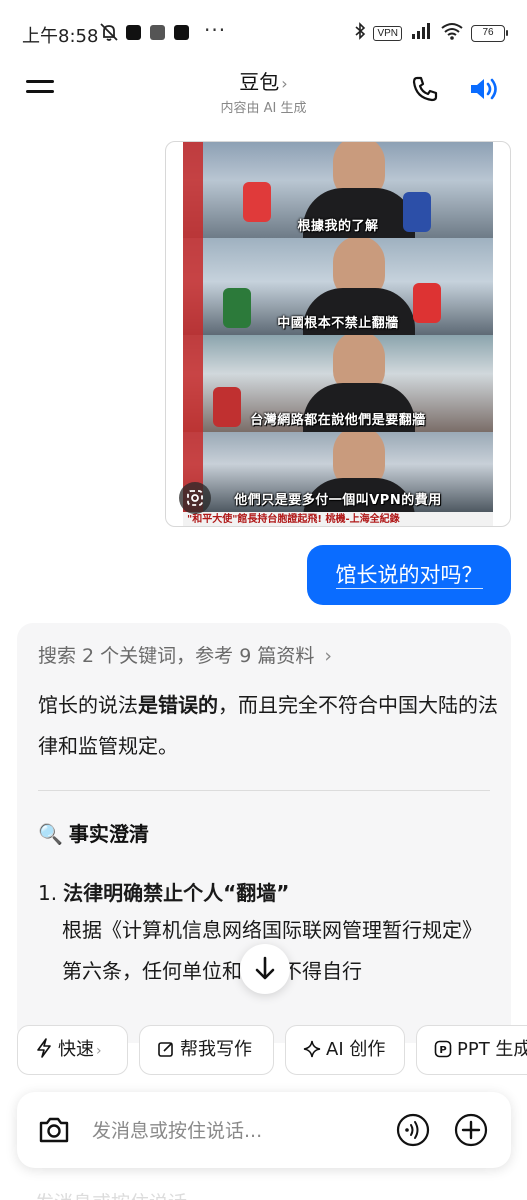 This screenshot has width=527, height=1200. What do you see at coordinates (492, 1049) in the screenshot?
I see `chip-label: PPT 生成` at bounding box center [492, 1049].